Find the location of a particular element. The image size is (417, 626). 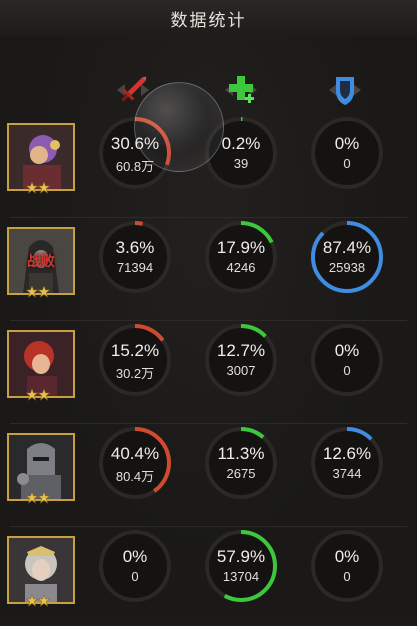

heal-stat-ring: 17.9% 4246 is located at coordinates (241, 257).